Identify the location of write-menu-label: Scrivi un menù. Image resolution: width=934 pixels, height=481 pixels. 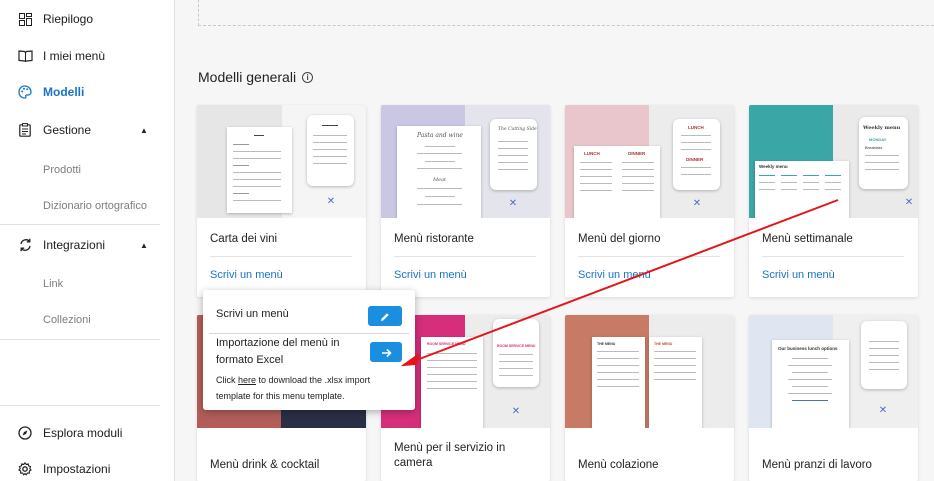
(252, 314).